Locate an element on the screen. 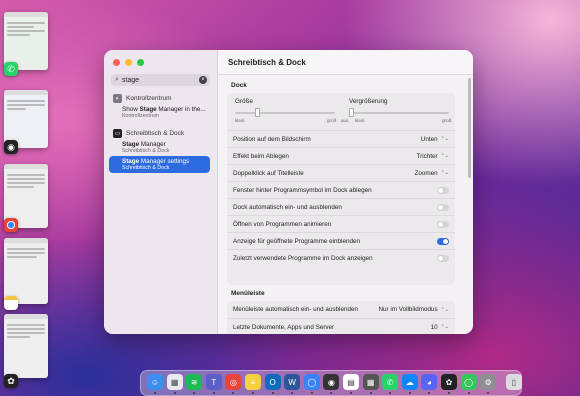  setting-row: Effekt beim Ablegen Trichter ⌃⌄ is located at coordinates (341, 155).